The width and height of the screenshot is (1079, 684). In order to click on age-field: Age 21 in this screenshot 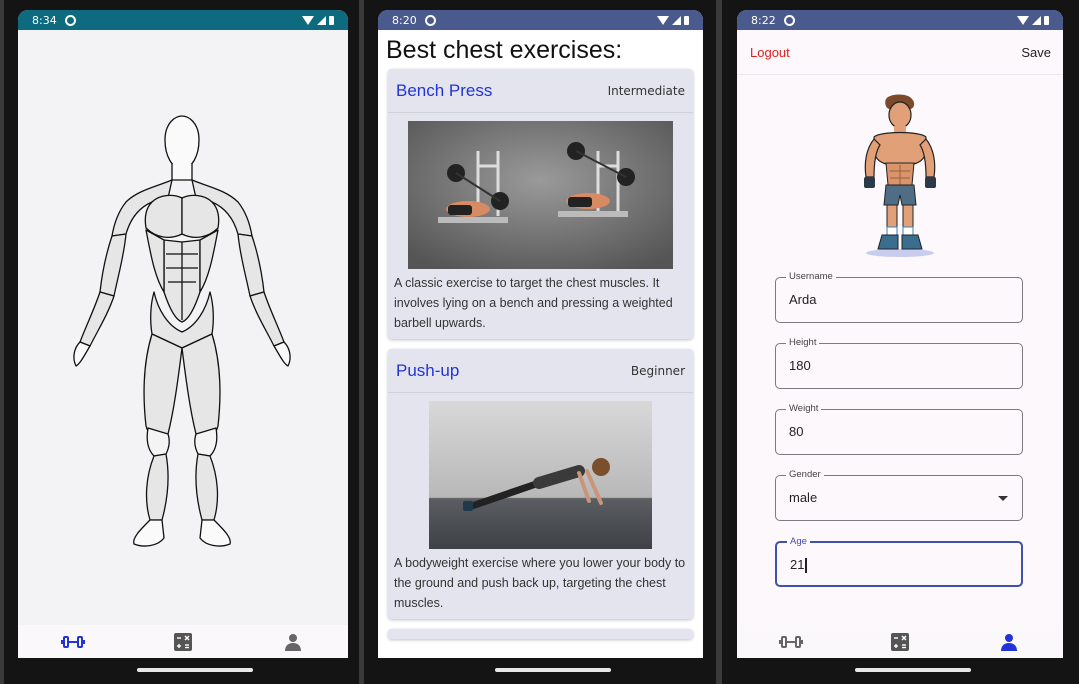, I will do `click(899, 561)`.